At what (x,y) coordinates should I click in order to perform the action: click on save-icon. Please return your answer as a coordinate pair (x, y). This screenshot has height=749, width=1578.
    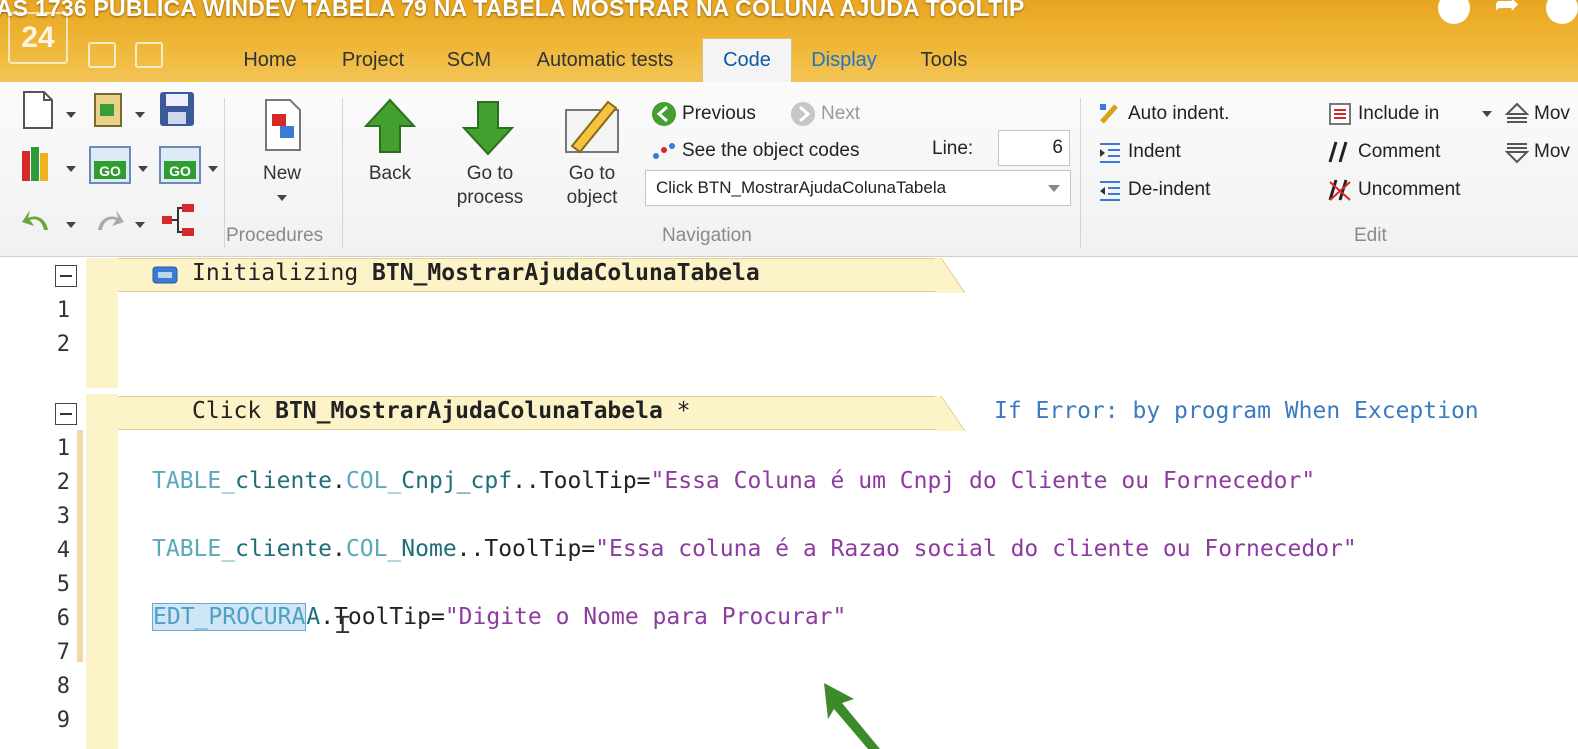
    Looking at the image, I should click on (177, 109).